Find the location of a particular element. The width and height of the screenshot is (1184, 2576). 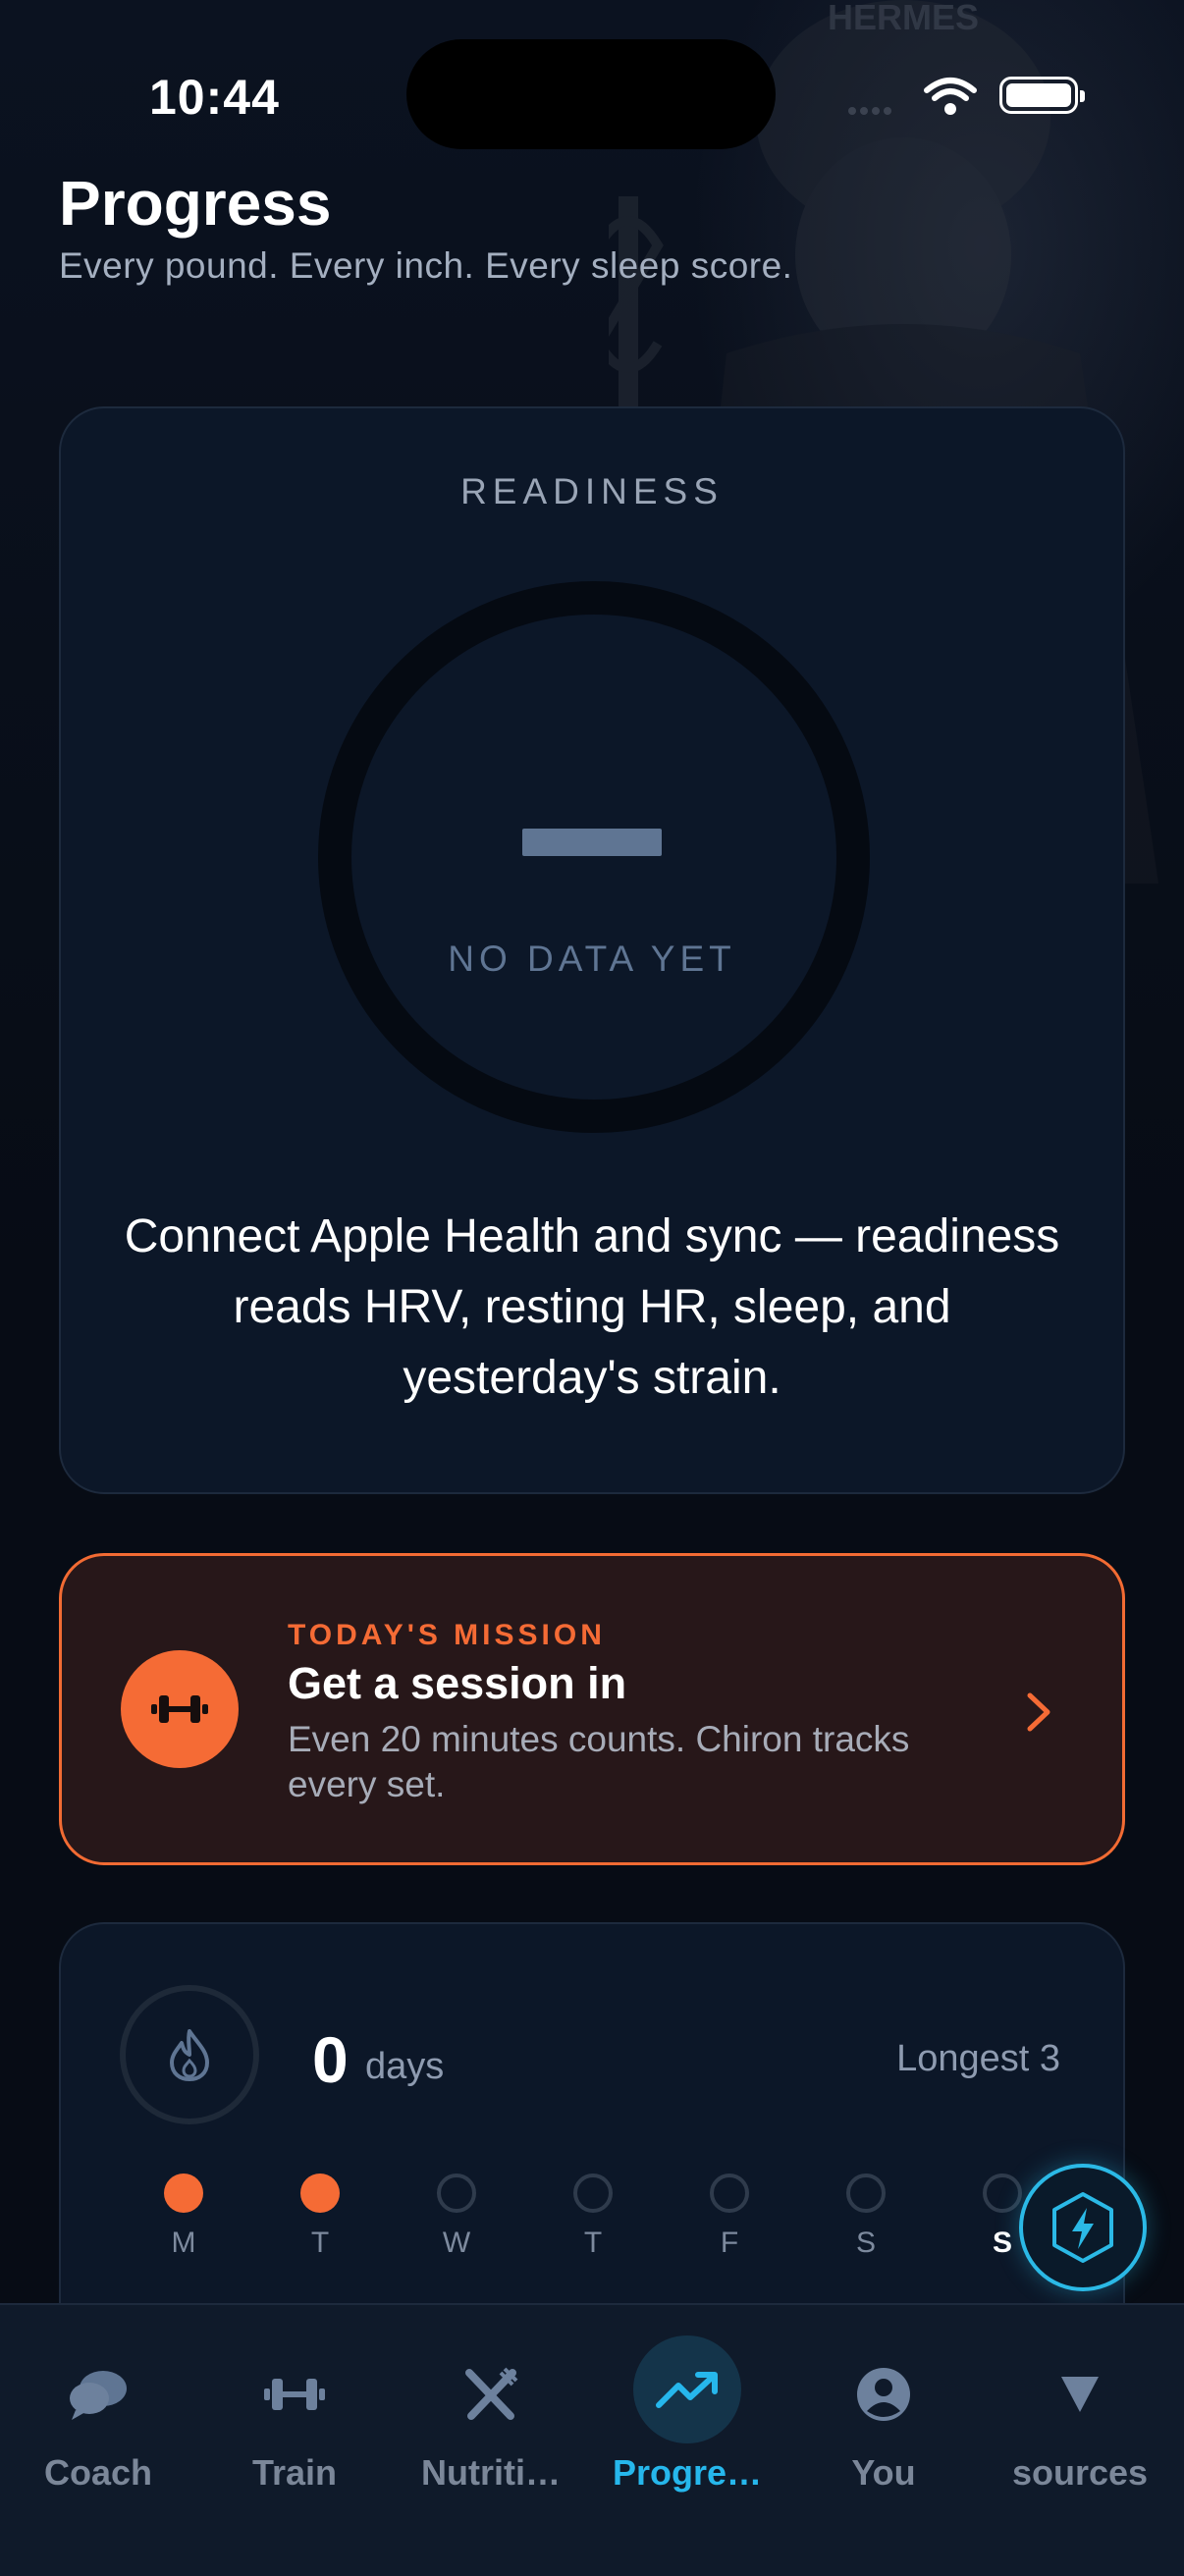

tab-coach: Coach is located at coordinates (98, 2422).